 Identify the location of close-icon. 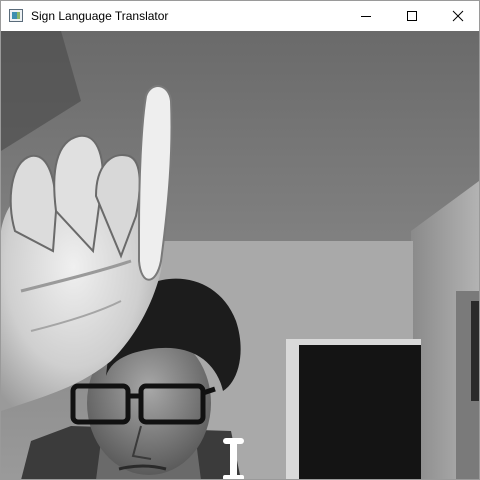
(458, 16).